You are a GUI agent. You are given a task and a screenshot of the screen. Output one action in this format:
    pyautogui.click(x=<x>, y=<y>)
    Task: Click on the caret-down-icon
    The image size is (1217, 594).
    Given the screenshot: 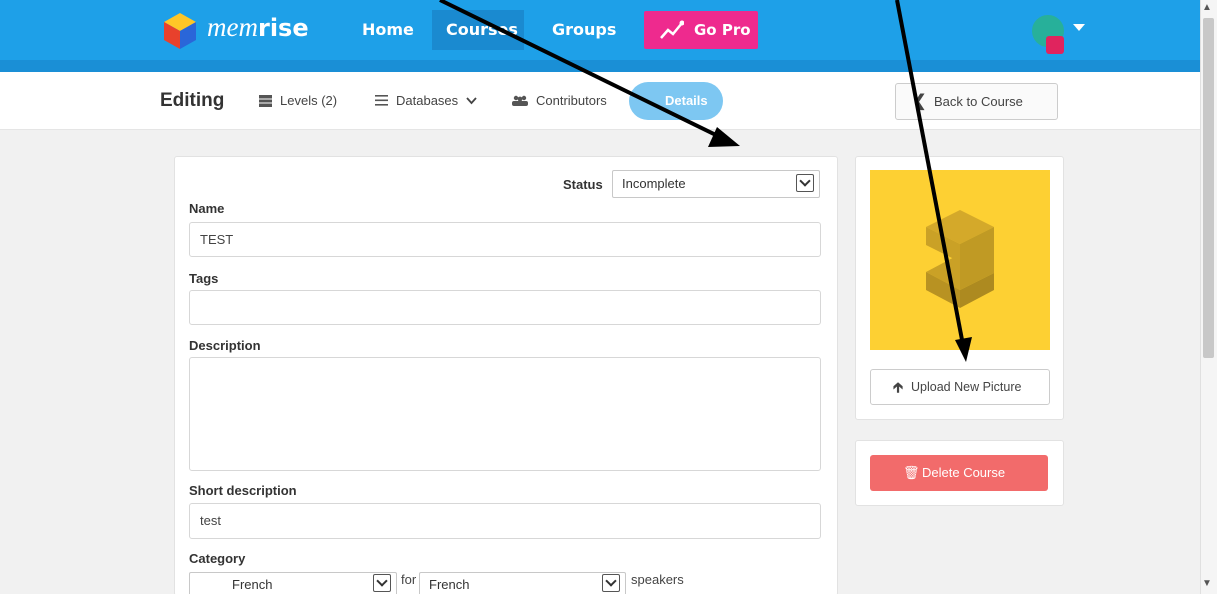 What is the action you would take?
    pyautogui.click(x=1079, y=27)
    